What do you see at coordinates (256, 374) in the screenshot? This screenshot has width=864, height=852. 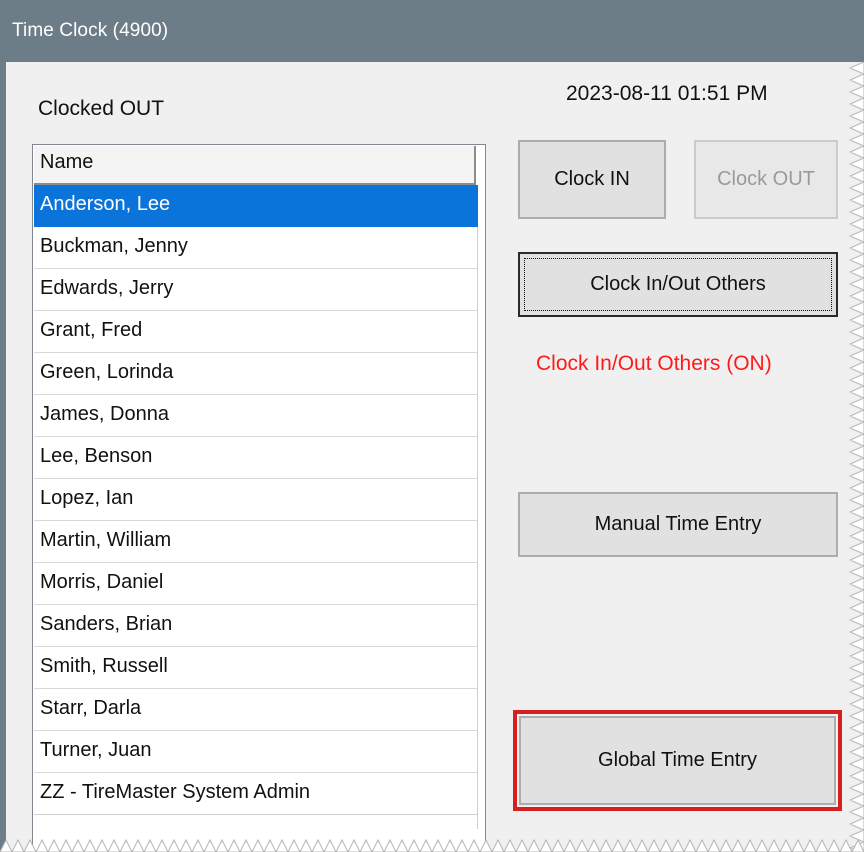 I see `employee-row: Green, Lorinda` at bounding box center [256, 374].